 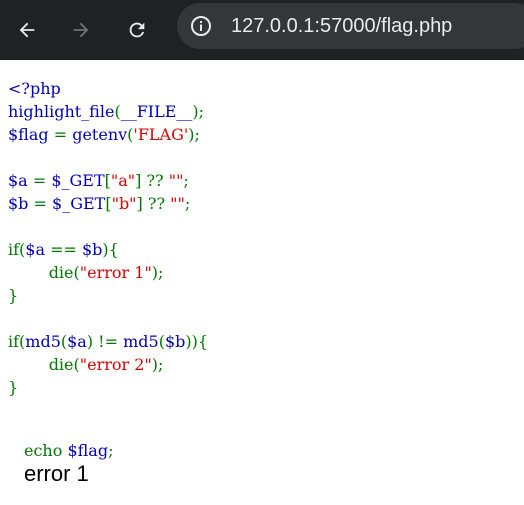 What do you see at coordinates (123, 180) in the screenshot?
I see `code-token-string: "a"` at bounding box center [123, 180].